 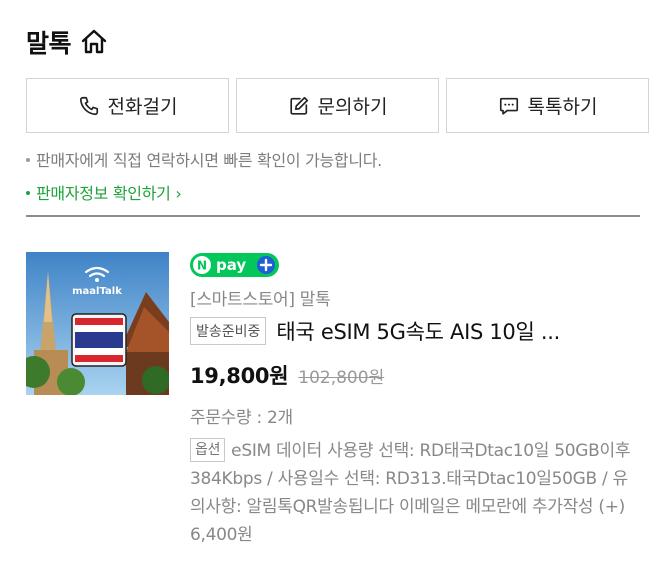 I want to click on chat-icon, so click(x=509, y=106).